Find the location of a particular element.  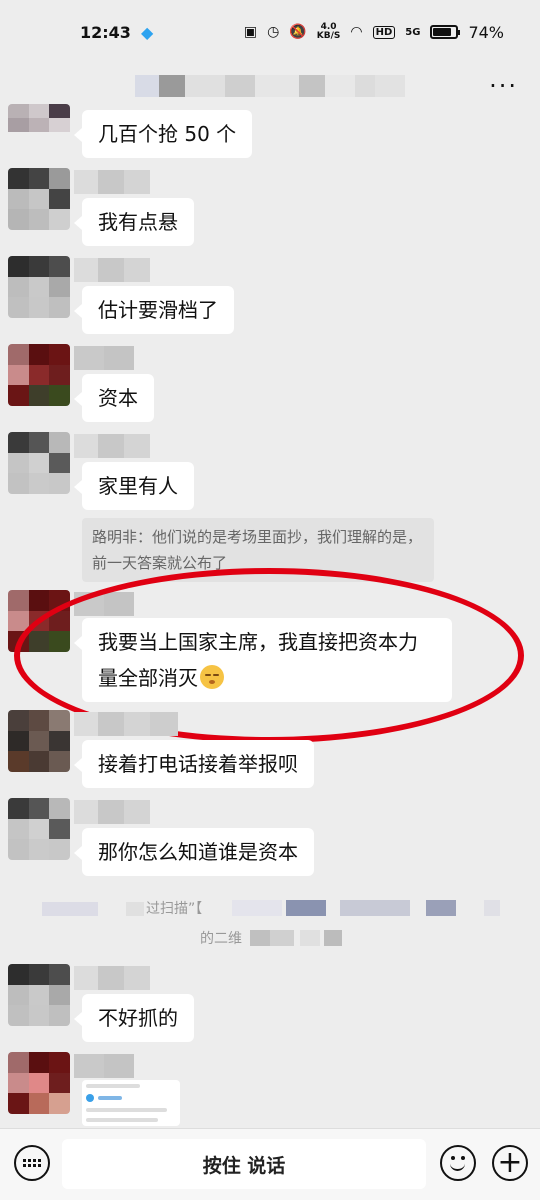

message-text: 家里有人 is located at coordinates (138, 486).